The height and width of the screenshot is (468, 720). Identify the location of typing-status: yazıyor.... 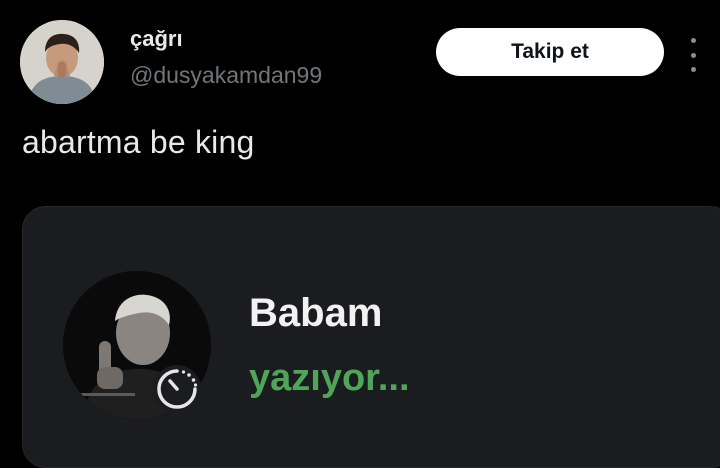
(329, 378).